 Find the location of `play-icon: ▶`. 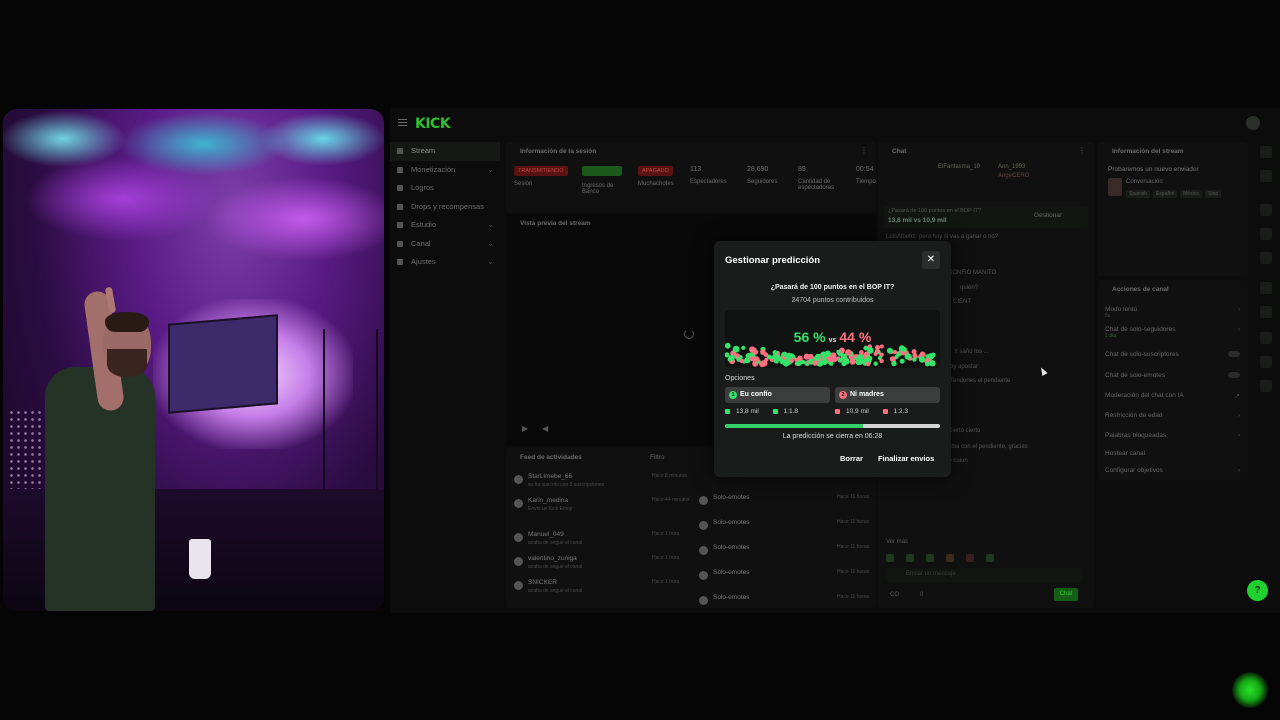

play-icon: ▶ is located at coordinates (525, 428).